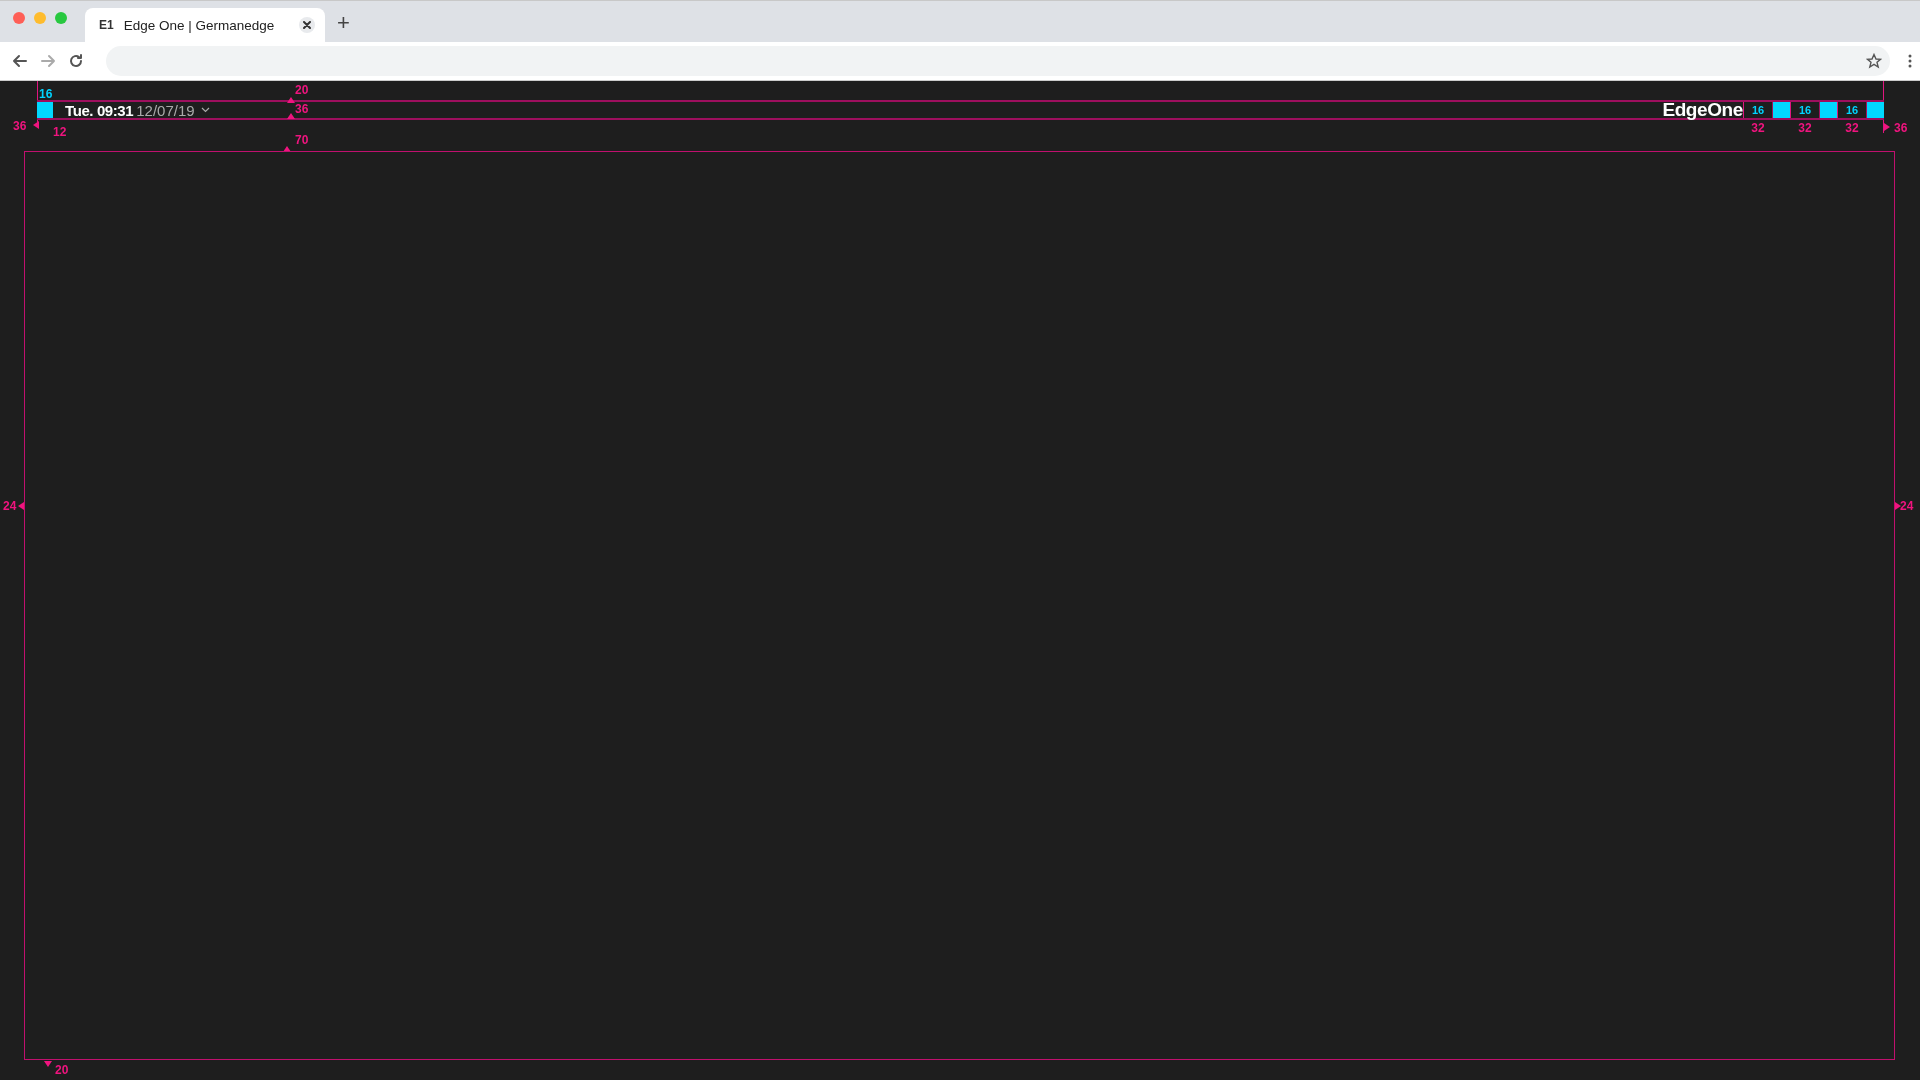 This screenshot has height=1080, width=1920. What do you see at coordinates (343, 23) in the screenshot?
I see `new-tab-button: +` at bounding box center [343, 23].